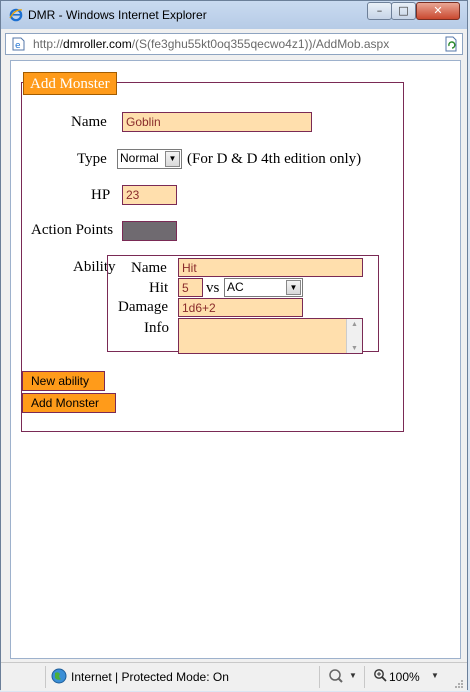 The image size is (470, 692). What do you see at coordinates (213, 288) in the screenshot?
I see `vs-label: vs` at bounding box center [213, 288].